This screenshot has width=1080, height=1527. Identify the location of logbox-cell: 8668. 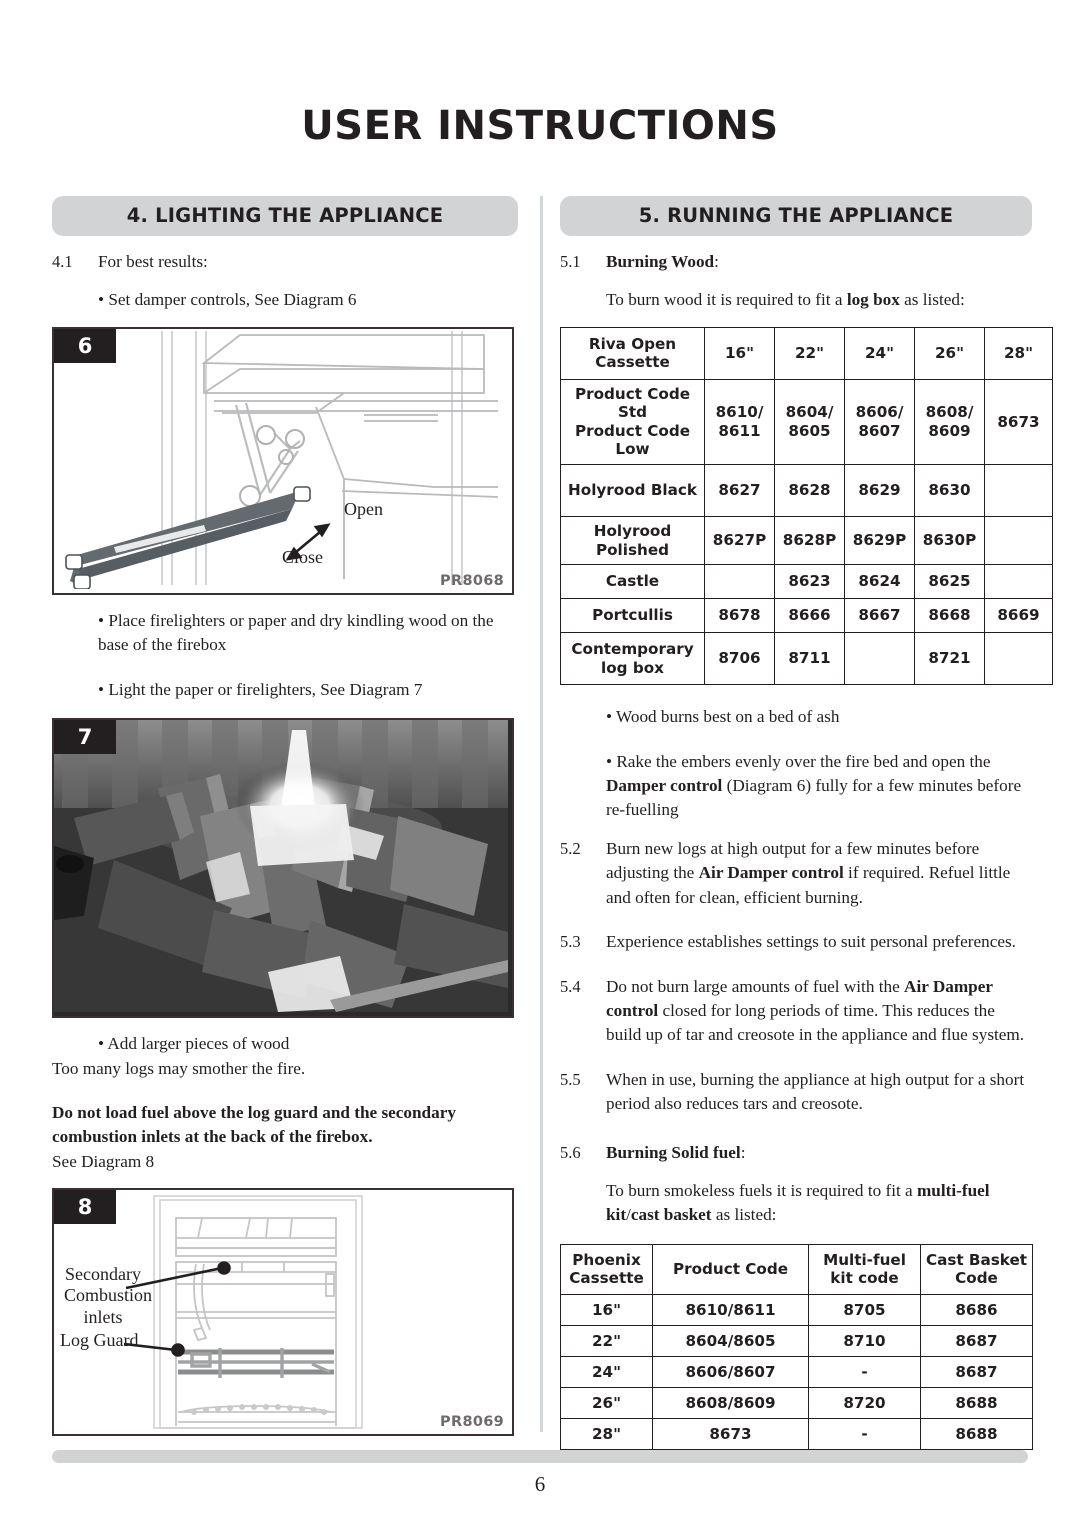
(949, 616).